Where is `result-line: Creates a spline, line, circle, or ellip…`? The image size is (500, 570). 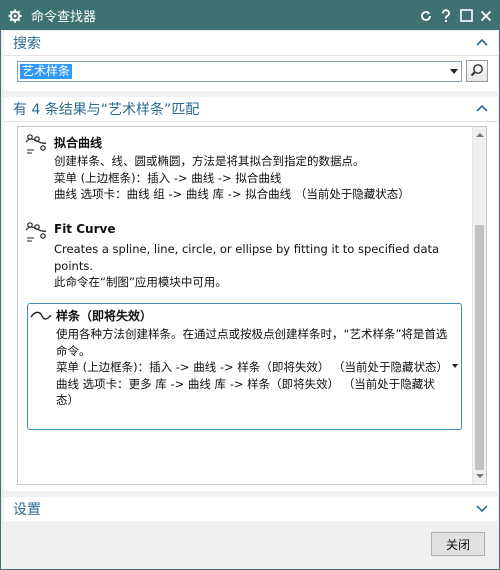 result-line: Creates a spline, line, circle, or ellip… is located at coordinates (247, 249).